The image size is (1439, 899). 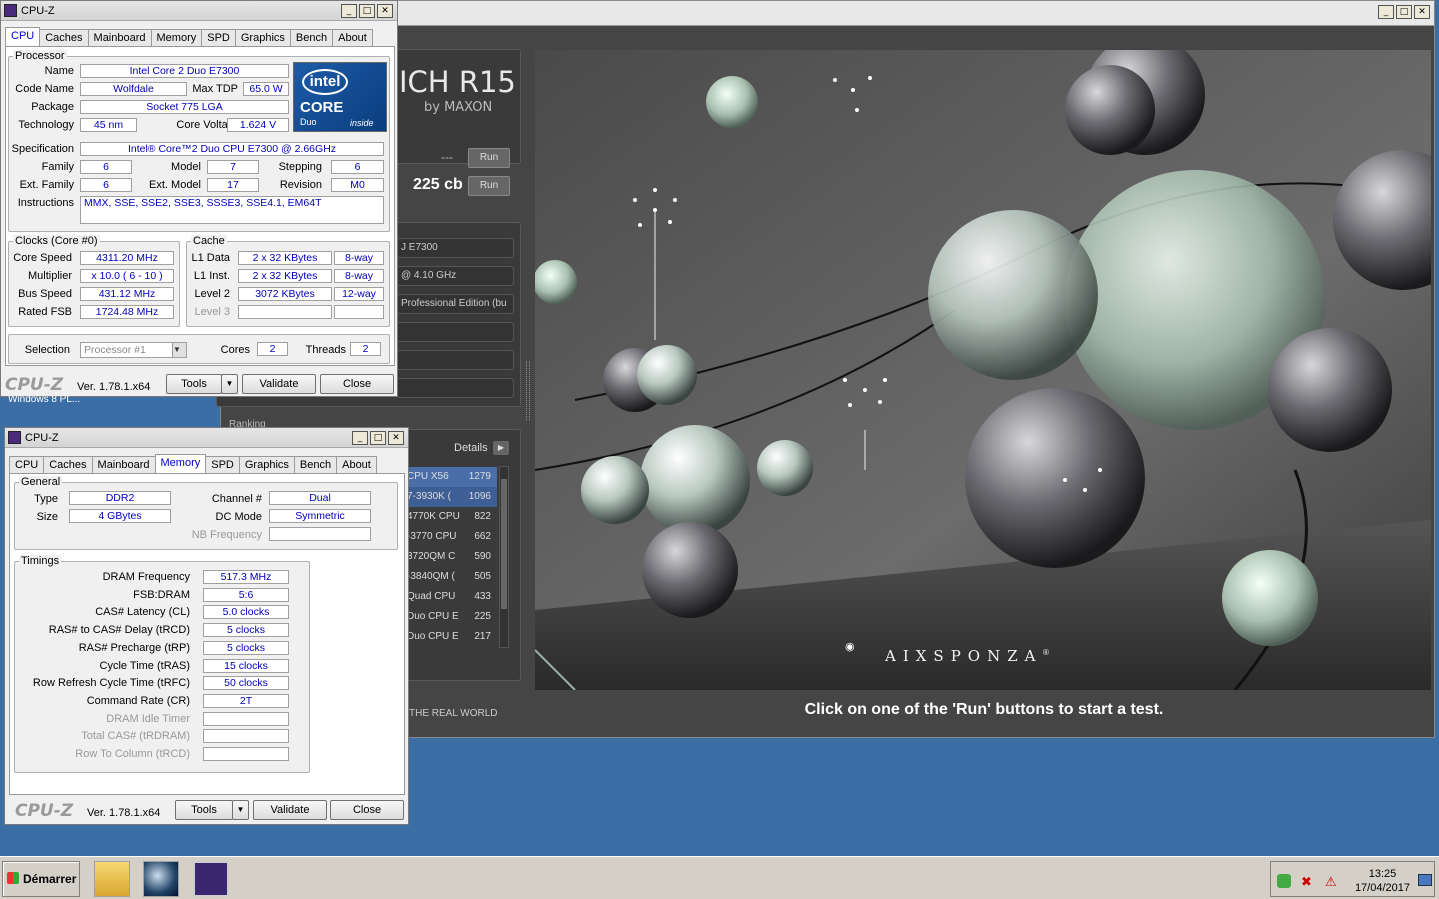 I want to click on network-icon, so click(x=1284, y=881).